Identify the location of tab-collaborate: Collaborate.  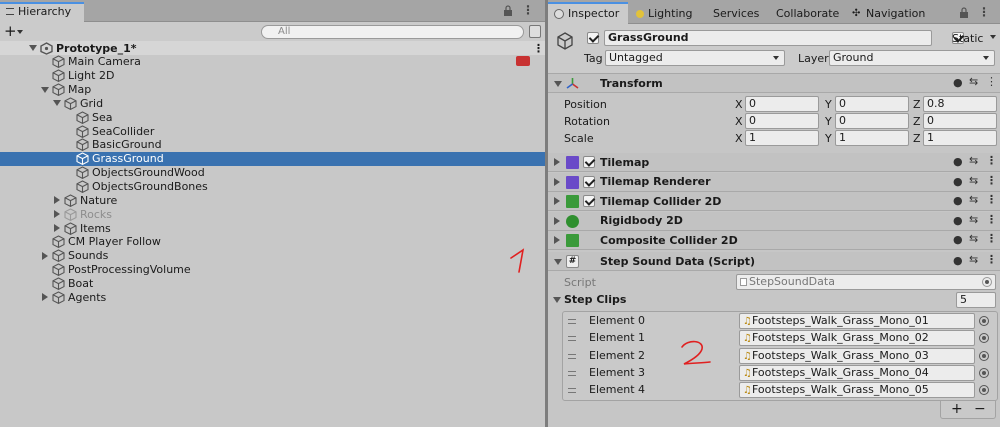
(807, 14).